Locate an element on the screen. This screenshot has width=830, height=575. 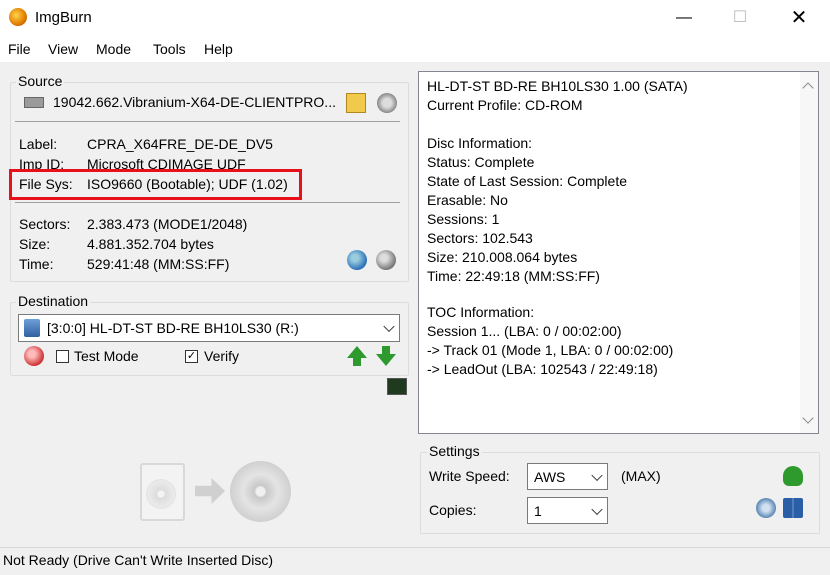
info-line: Size: 210.008.064 bytes is located at coordinates (502, 257).